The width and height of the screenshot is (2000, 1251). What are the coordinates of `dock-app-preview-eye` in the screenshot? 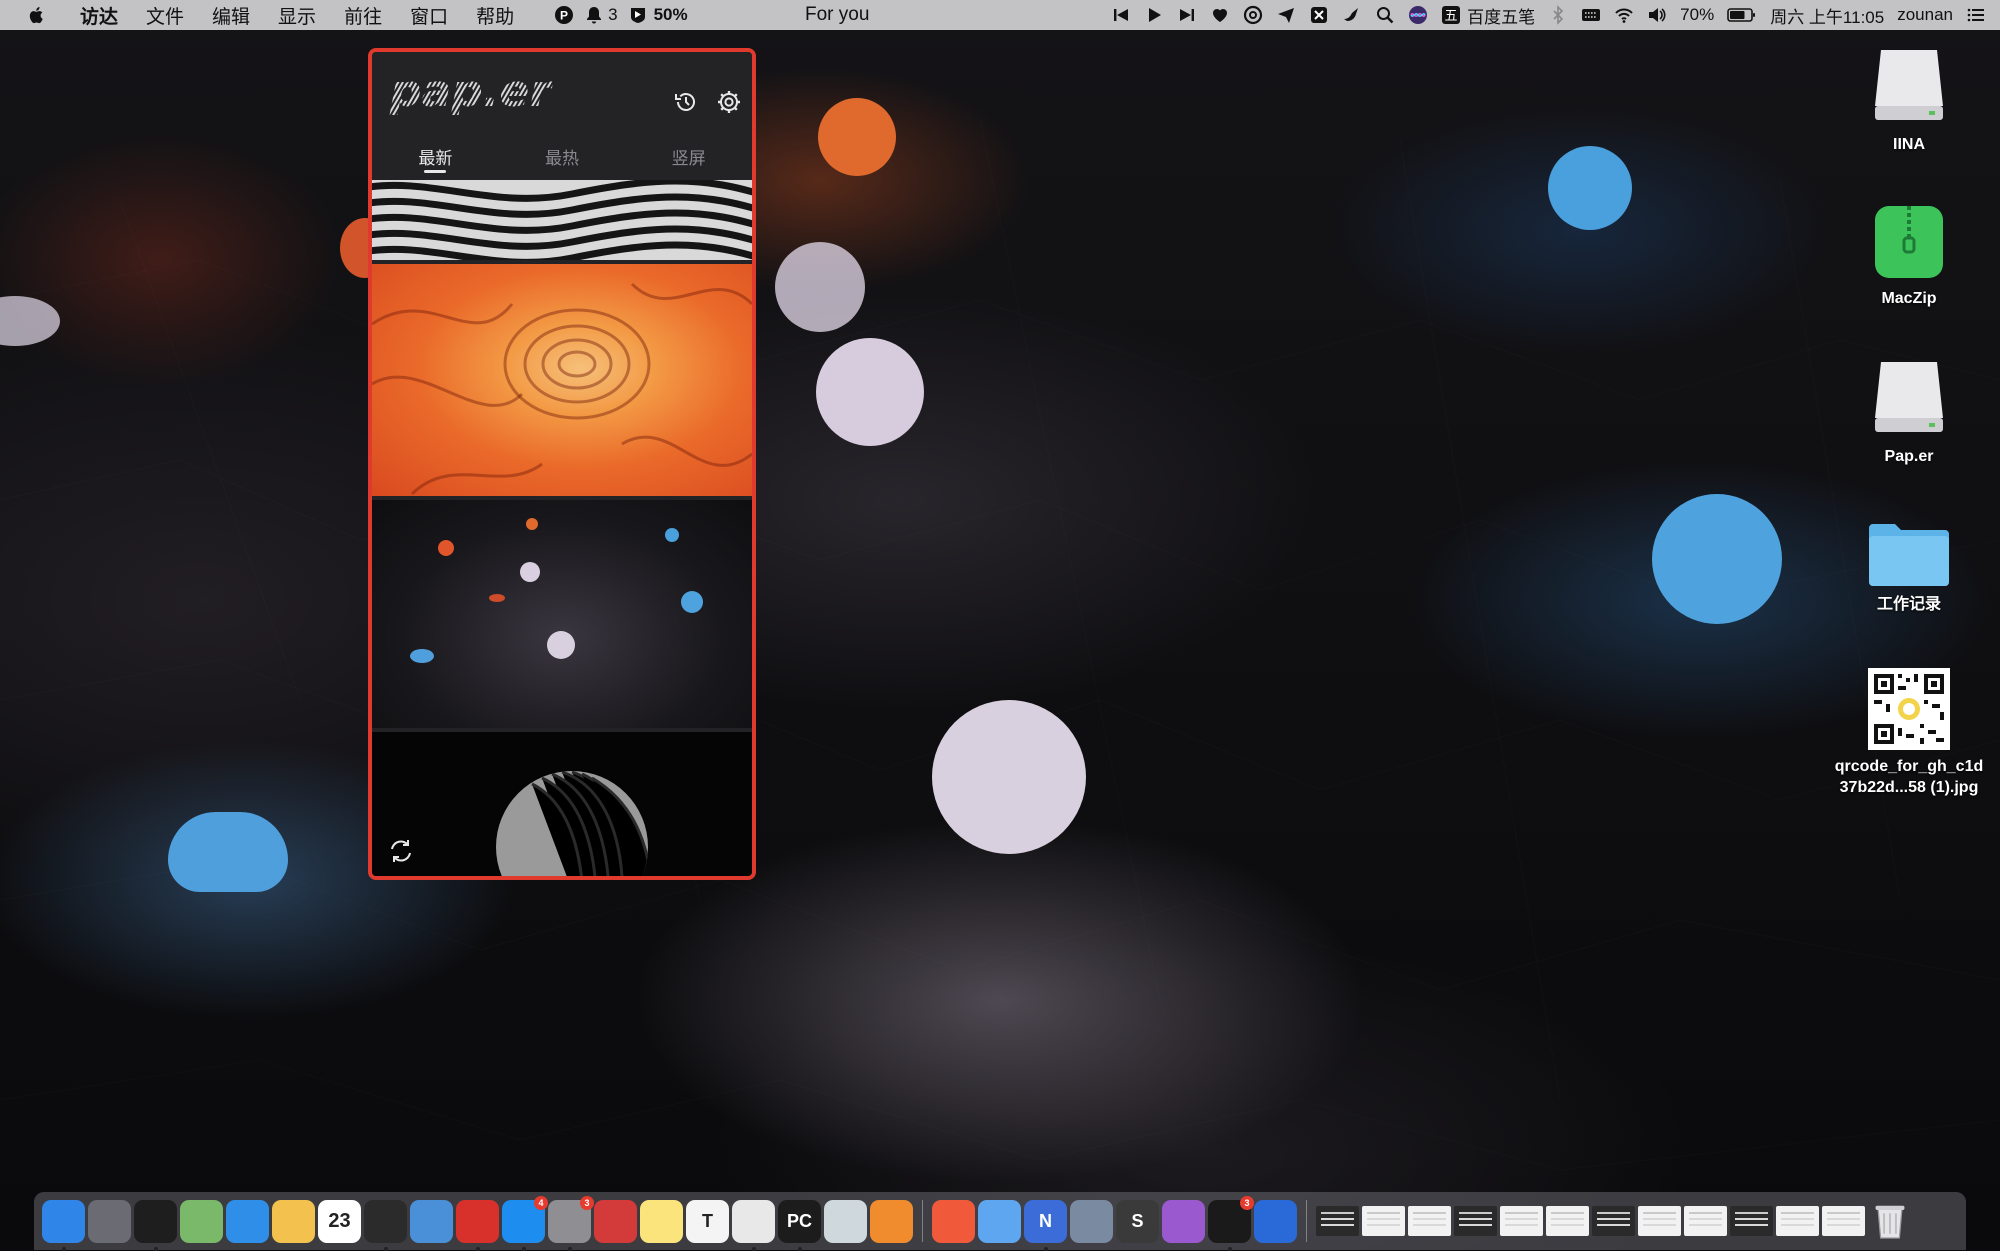 It's located at (845, 1221).